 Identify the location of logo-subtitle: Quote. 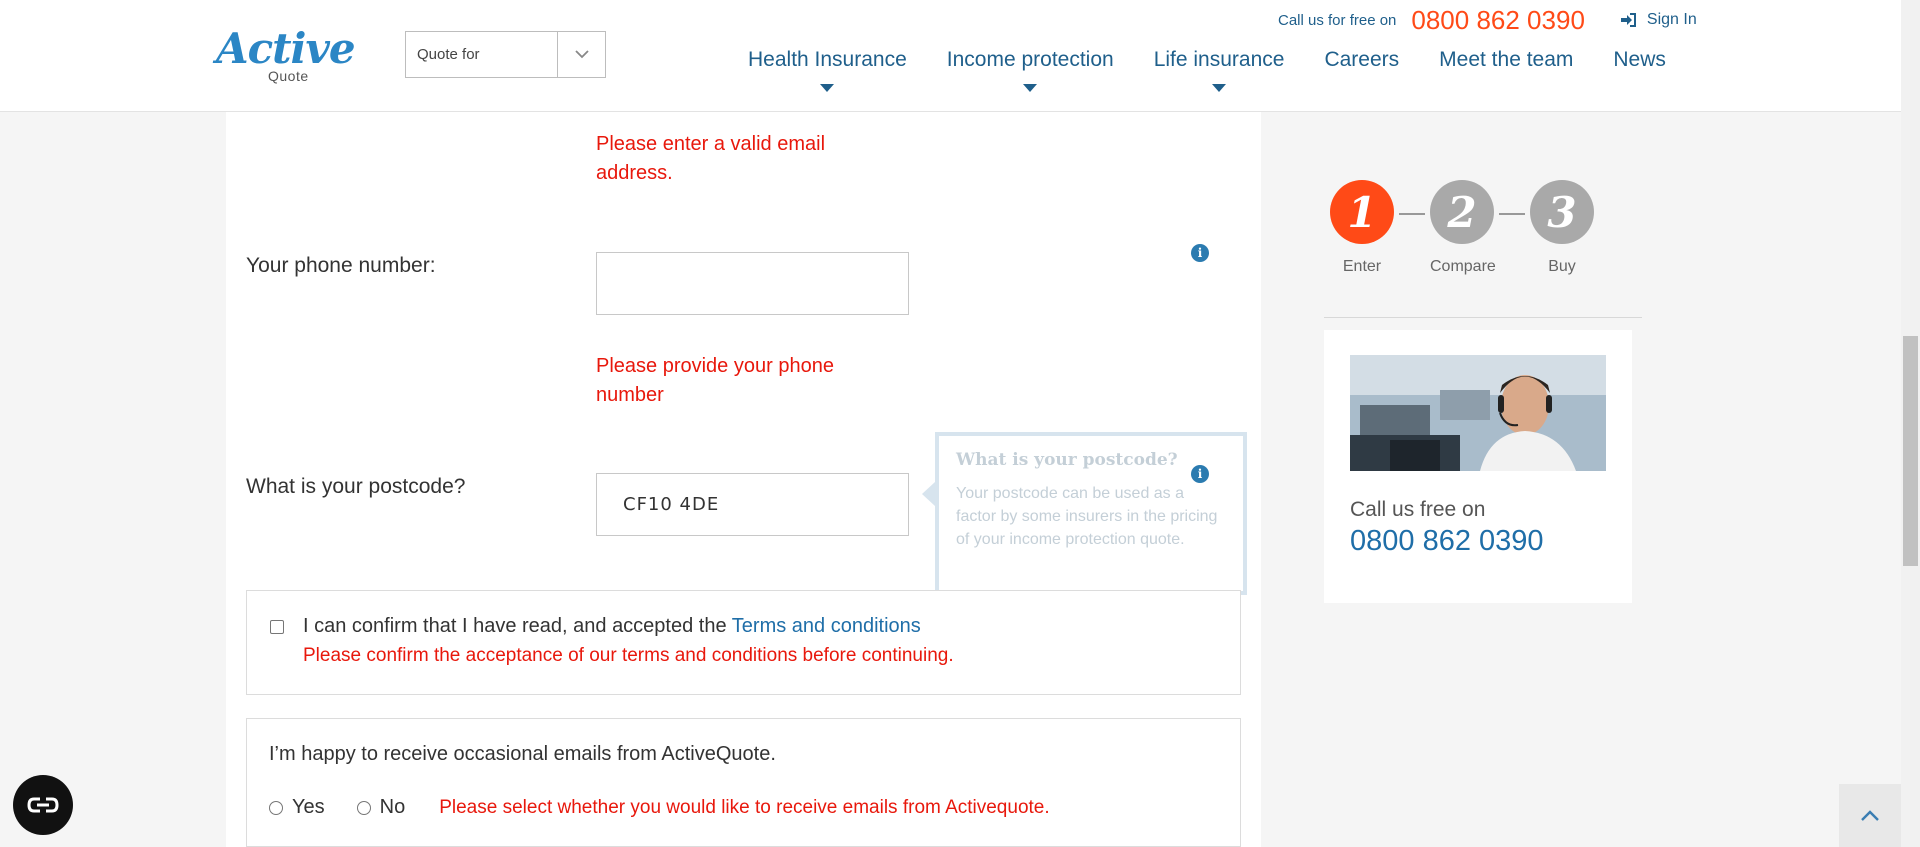
(288, 76).